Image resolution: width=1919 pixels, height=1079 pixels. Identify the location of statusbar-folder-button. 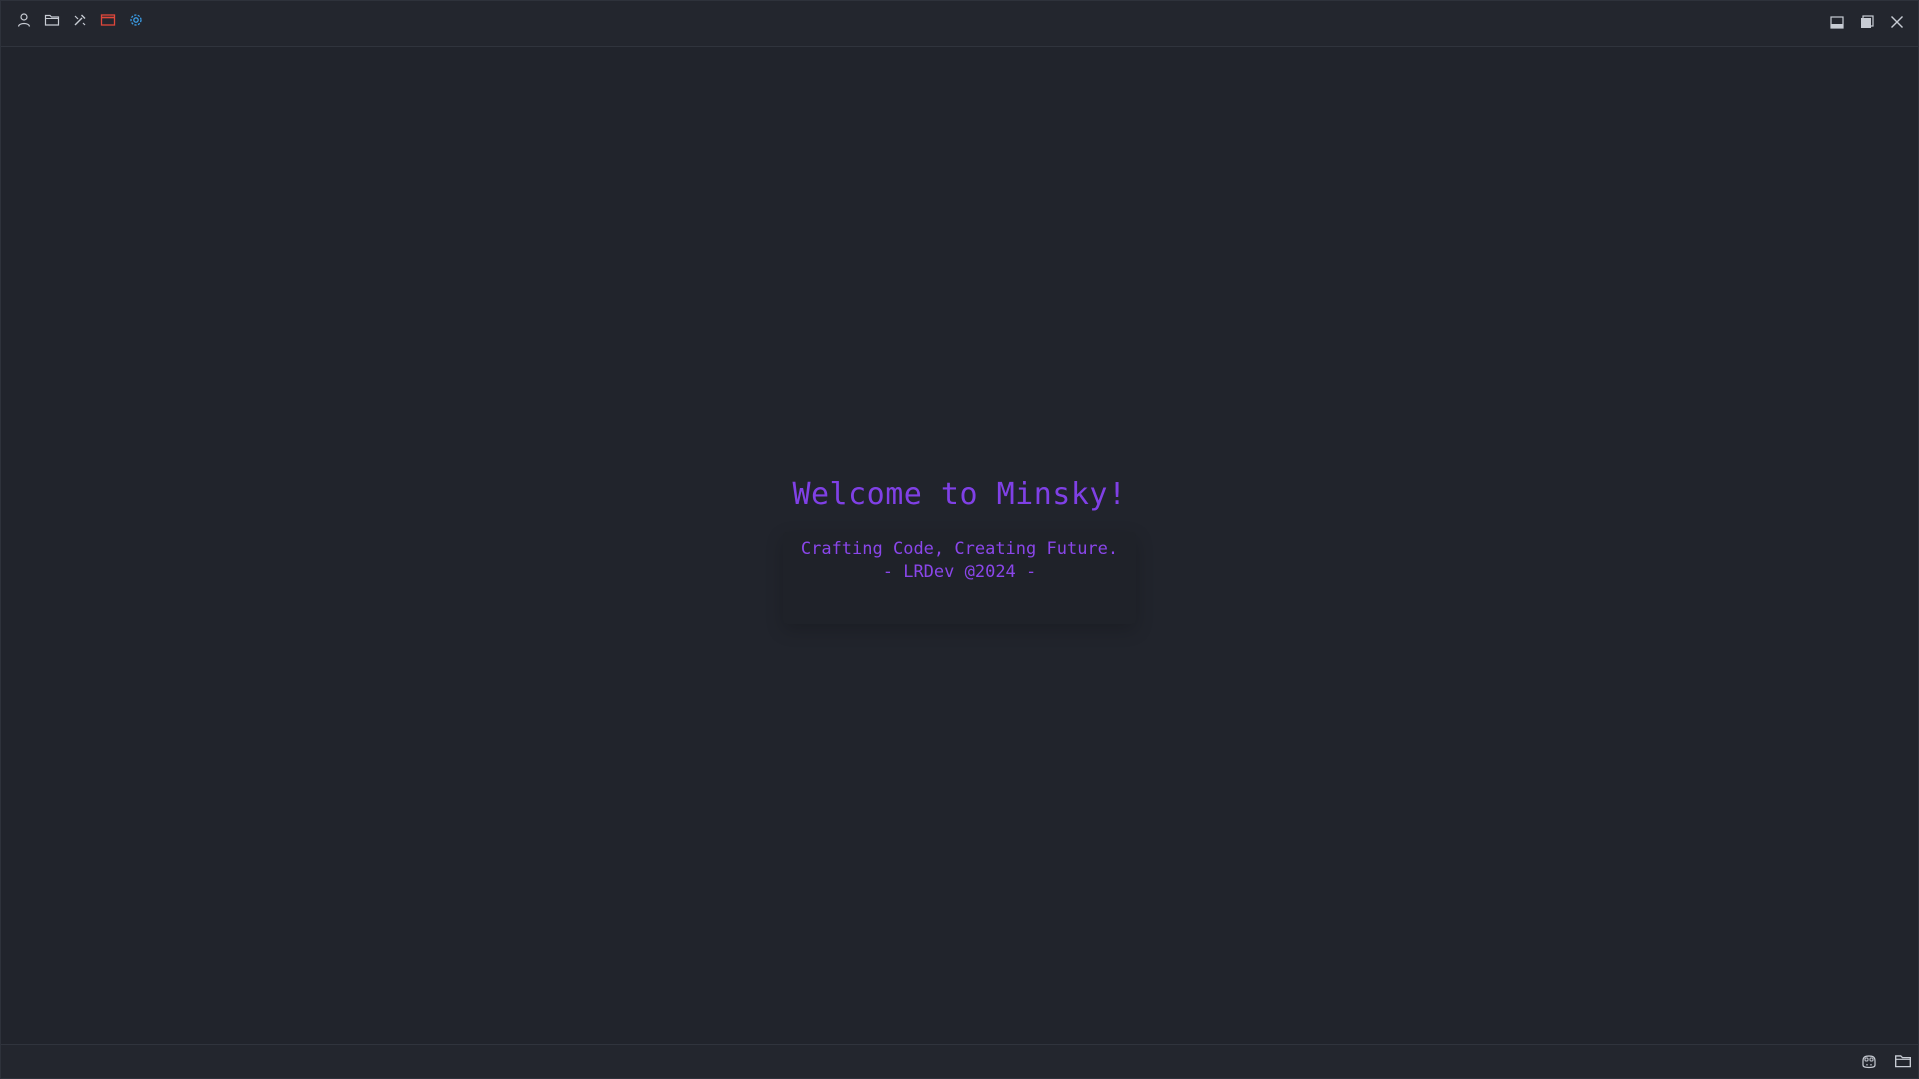
(1903, 1061).